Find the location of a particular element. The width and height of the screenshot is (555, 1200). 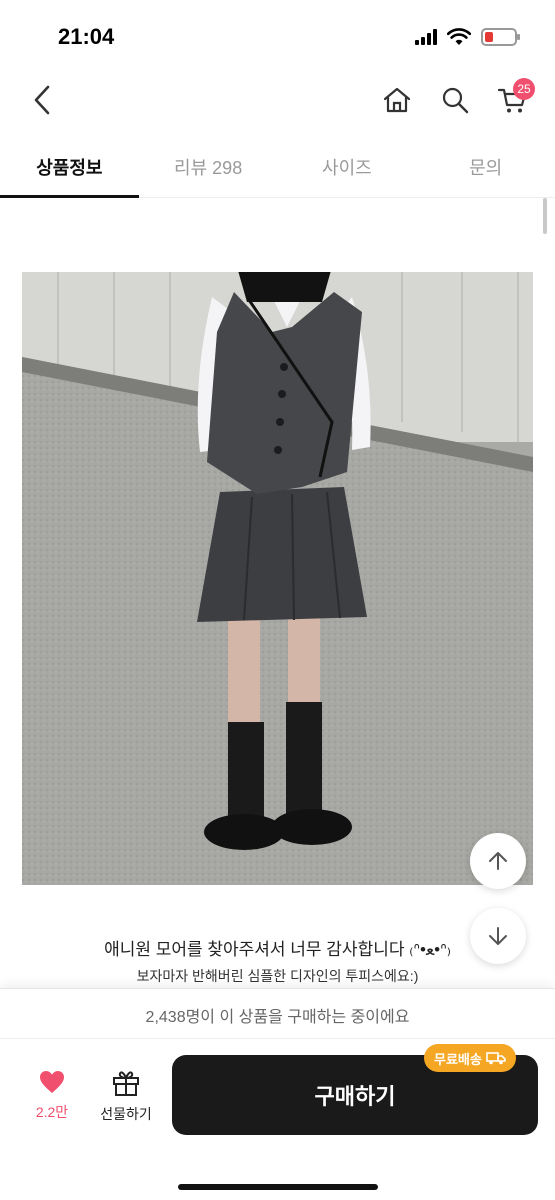

description-line-1: 애니원 모어를 찾아주셔서 너무 감사합니다 ₍ᐢ•ﻌ•ᐢ₎ is located at coordinates (277, 949).